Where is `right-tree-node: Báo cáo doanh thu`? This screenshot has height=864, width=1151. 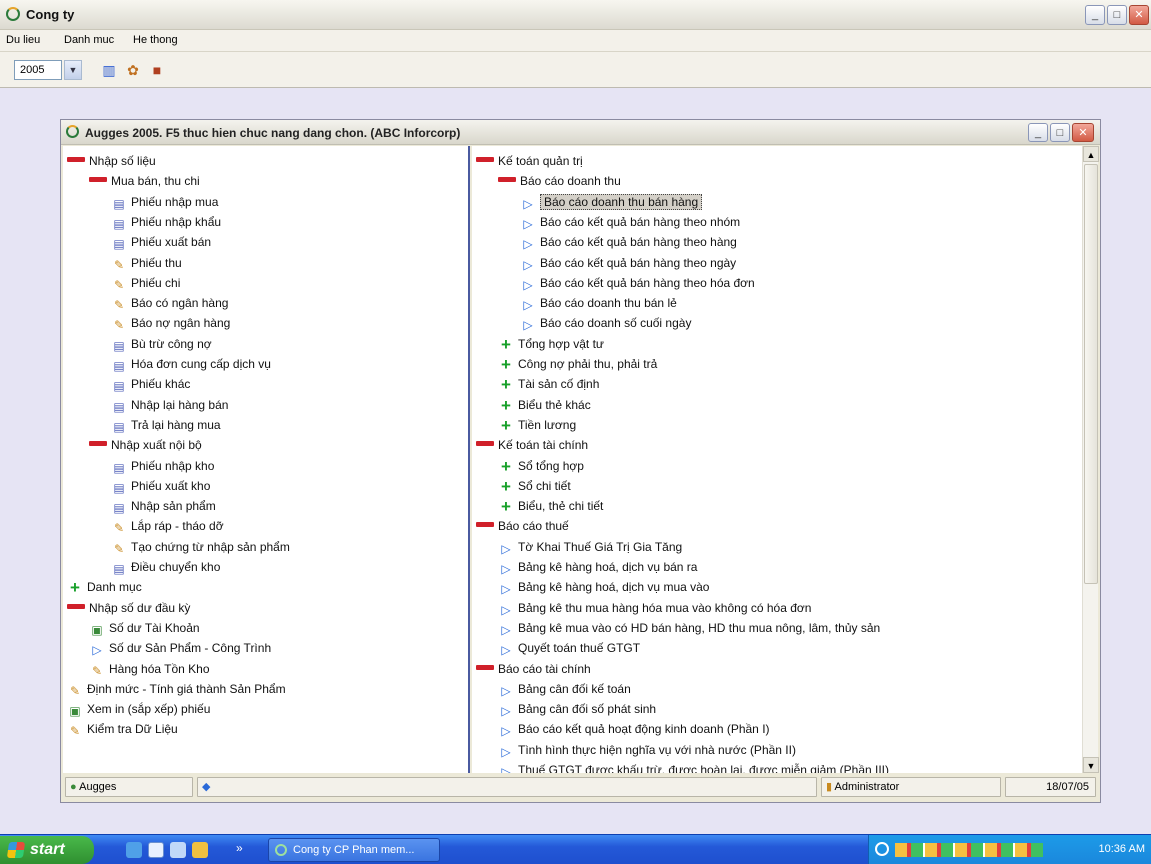
right-tree-node: Báo cáo doanh thu is located at coordinates (559, 181).